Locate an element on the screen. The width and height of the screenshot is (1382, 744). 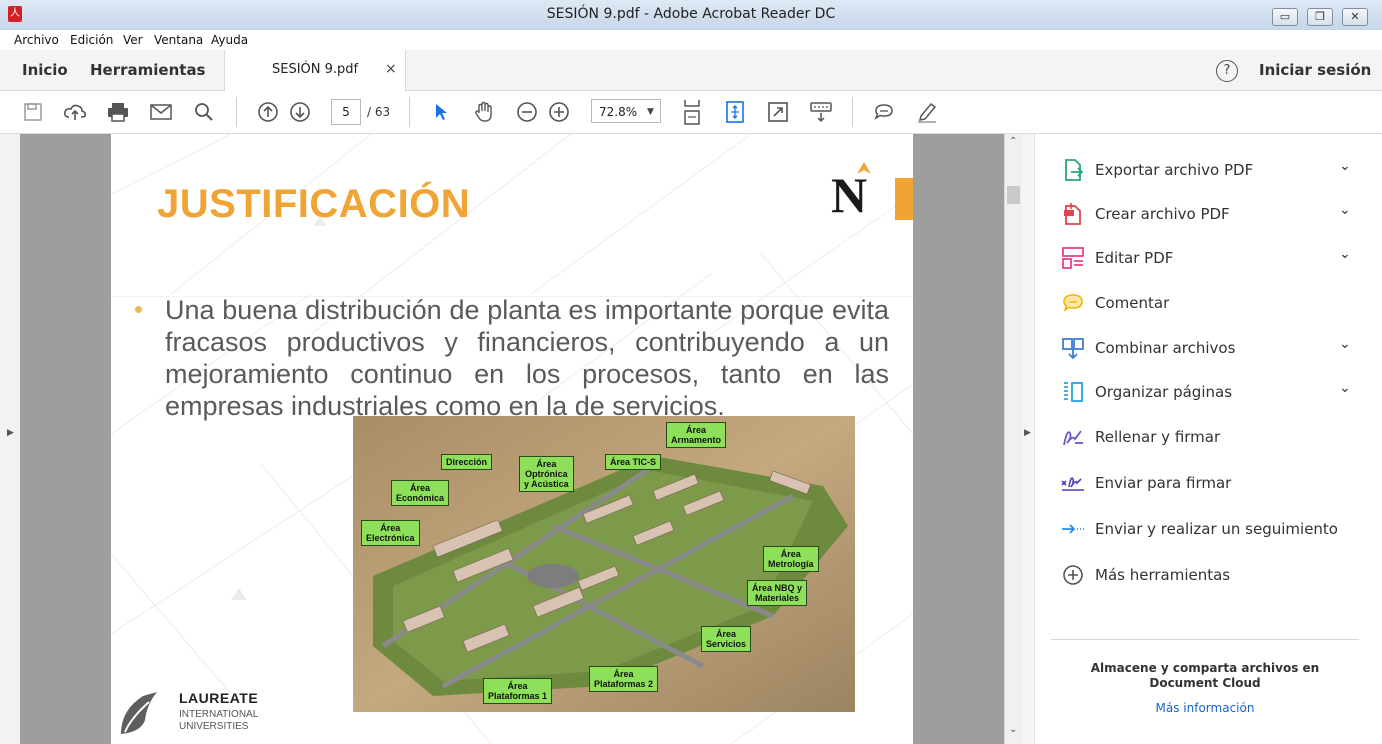
label-optronica: Área Optrónica y Acústica is located at coordinates (546, 474).